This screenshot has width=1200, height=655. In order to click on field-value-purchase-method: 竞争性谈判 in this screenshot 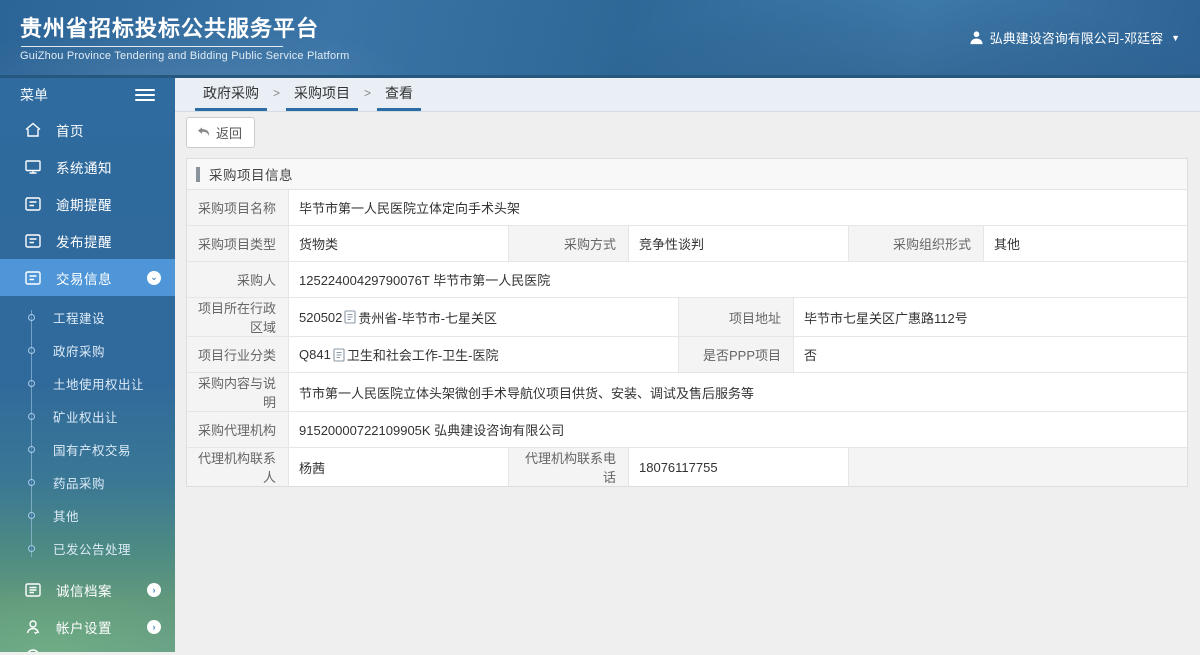, I will do `click(739, 243)`.